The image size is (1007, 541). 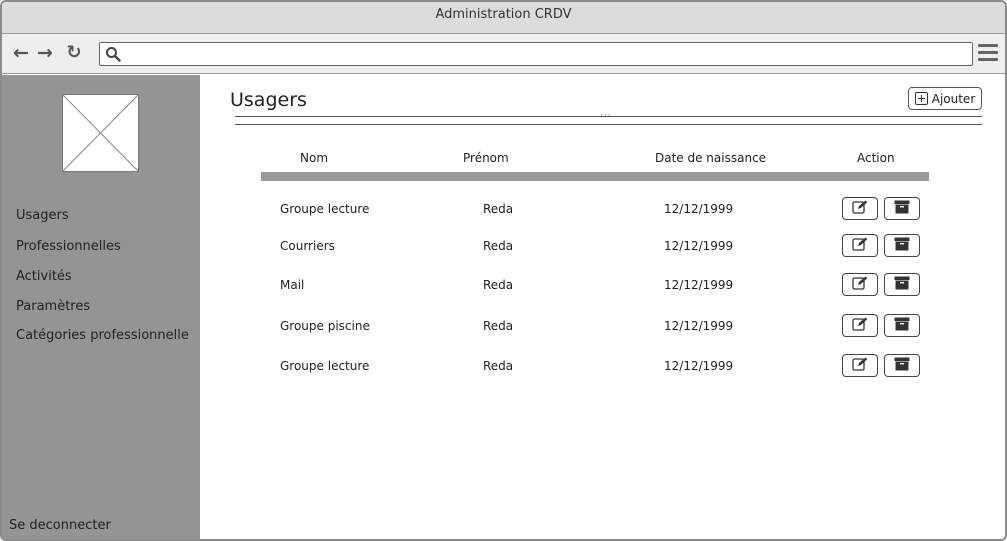 What do you see at coordinates (876, 158) in the screenshot?
I see `column-header-action: Action` at bounding box center [876, 158].